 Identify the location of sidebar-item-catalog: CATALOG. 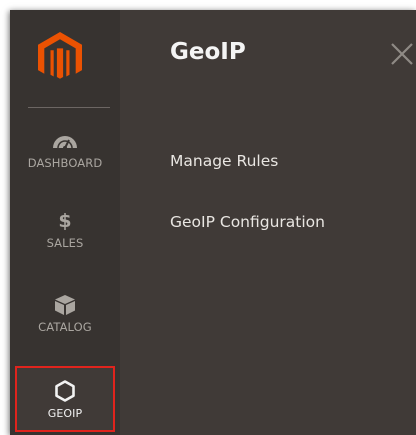
(65, 332).